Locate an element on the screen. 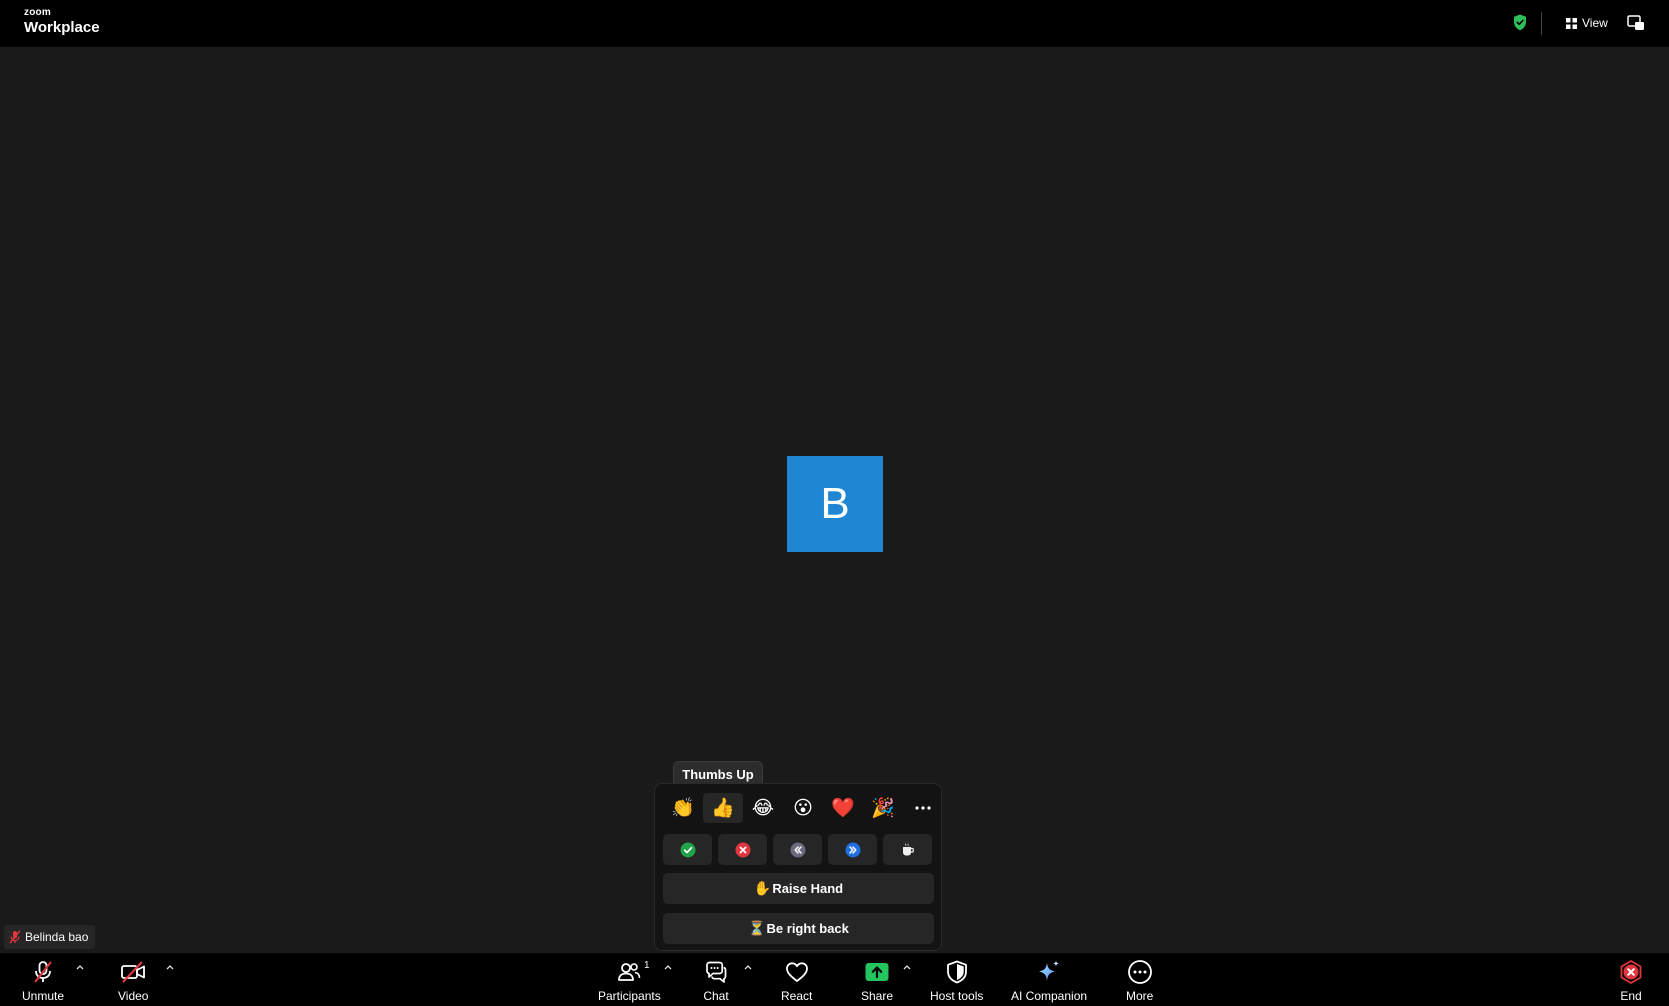  video-options-caret-icon is located at coordinates (170, 967).